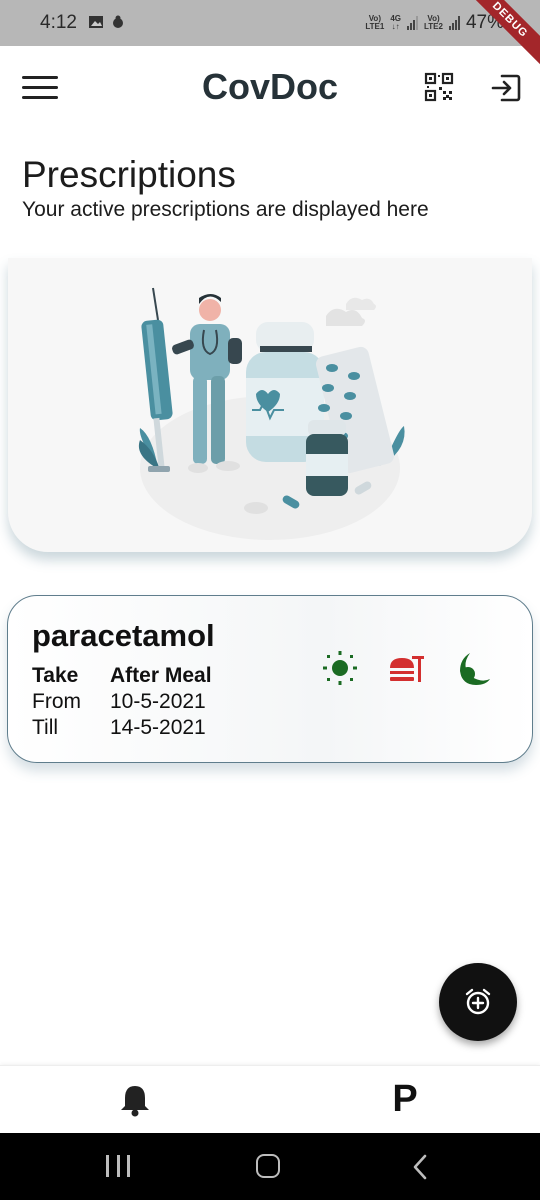 Image resolution: width=540 pixels, height=1200 pixels. I want to click on take-label: Take, so click(55, 675).